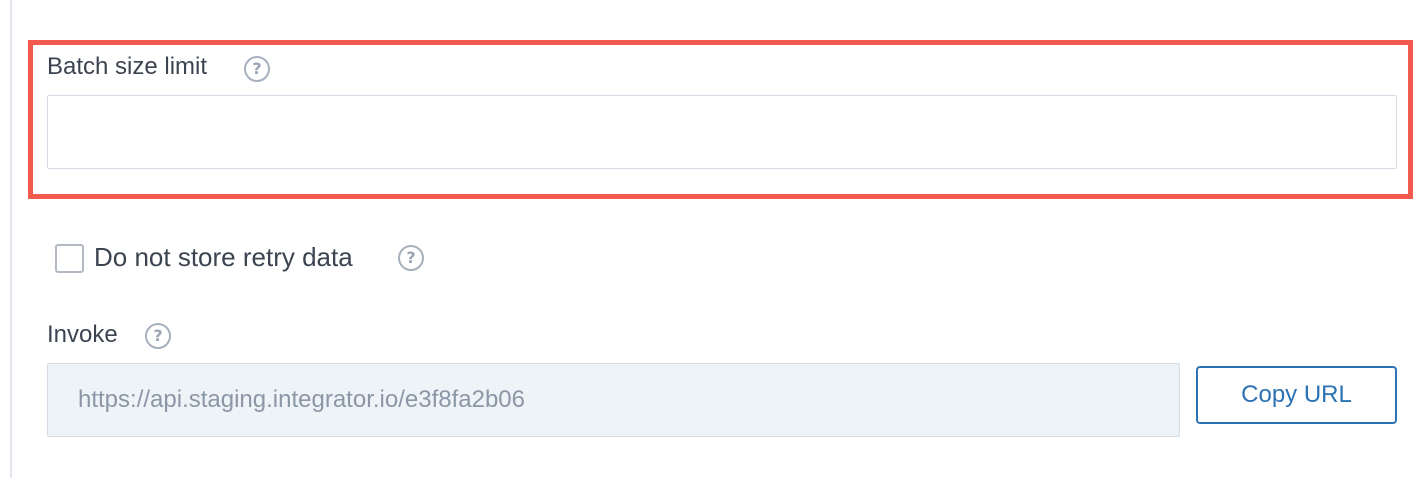 This screenshot has height=478, width=1426. What do you see at coordinates (82, 334) in the screenshot?
I see `invoke-label: Invoke` at bounding box center [82, 334].